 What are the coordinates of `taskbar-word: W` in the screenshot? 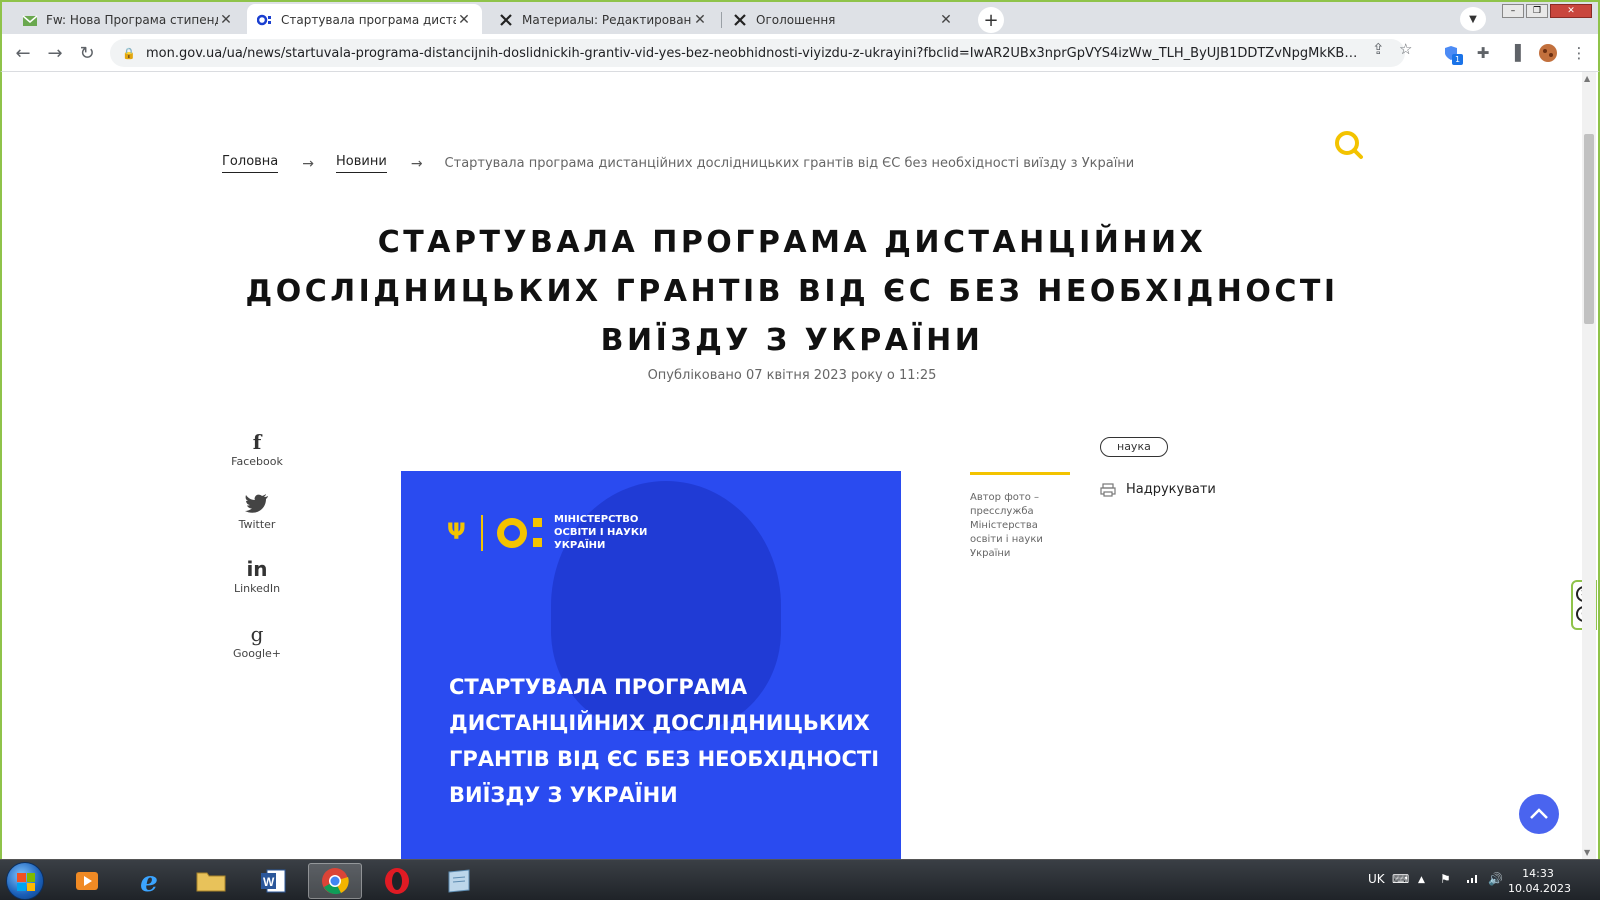 It's located at (273, 881).